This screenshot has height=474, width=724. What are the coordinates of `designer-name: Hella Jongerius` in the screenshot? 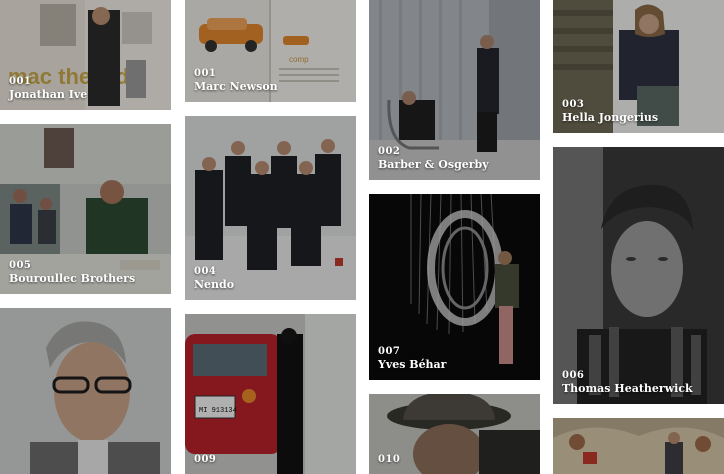 It's located at (610, 117).